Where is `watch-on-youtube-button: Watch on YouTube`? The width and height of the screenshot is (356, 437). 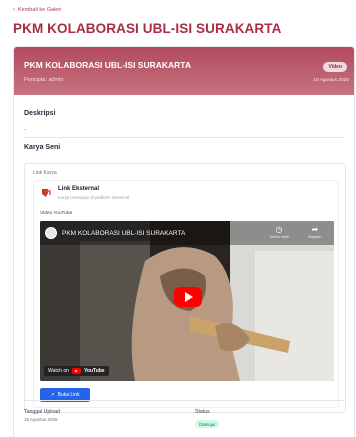
watch-on-youtube-button: Watch on YouTube is located at coordinates (76, 371).